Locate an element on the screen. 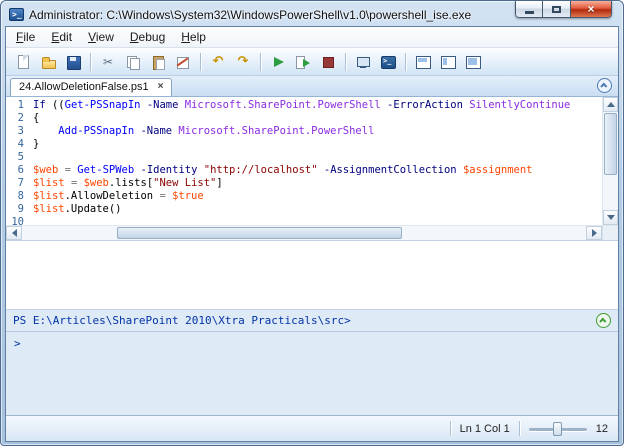 The height and width of the screenshot is (446, 624). open-script-button is located at coordinates (48, 62).